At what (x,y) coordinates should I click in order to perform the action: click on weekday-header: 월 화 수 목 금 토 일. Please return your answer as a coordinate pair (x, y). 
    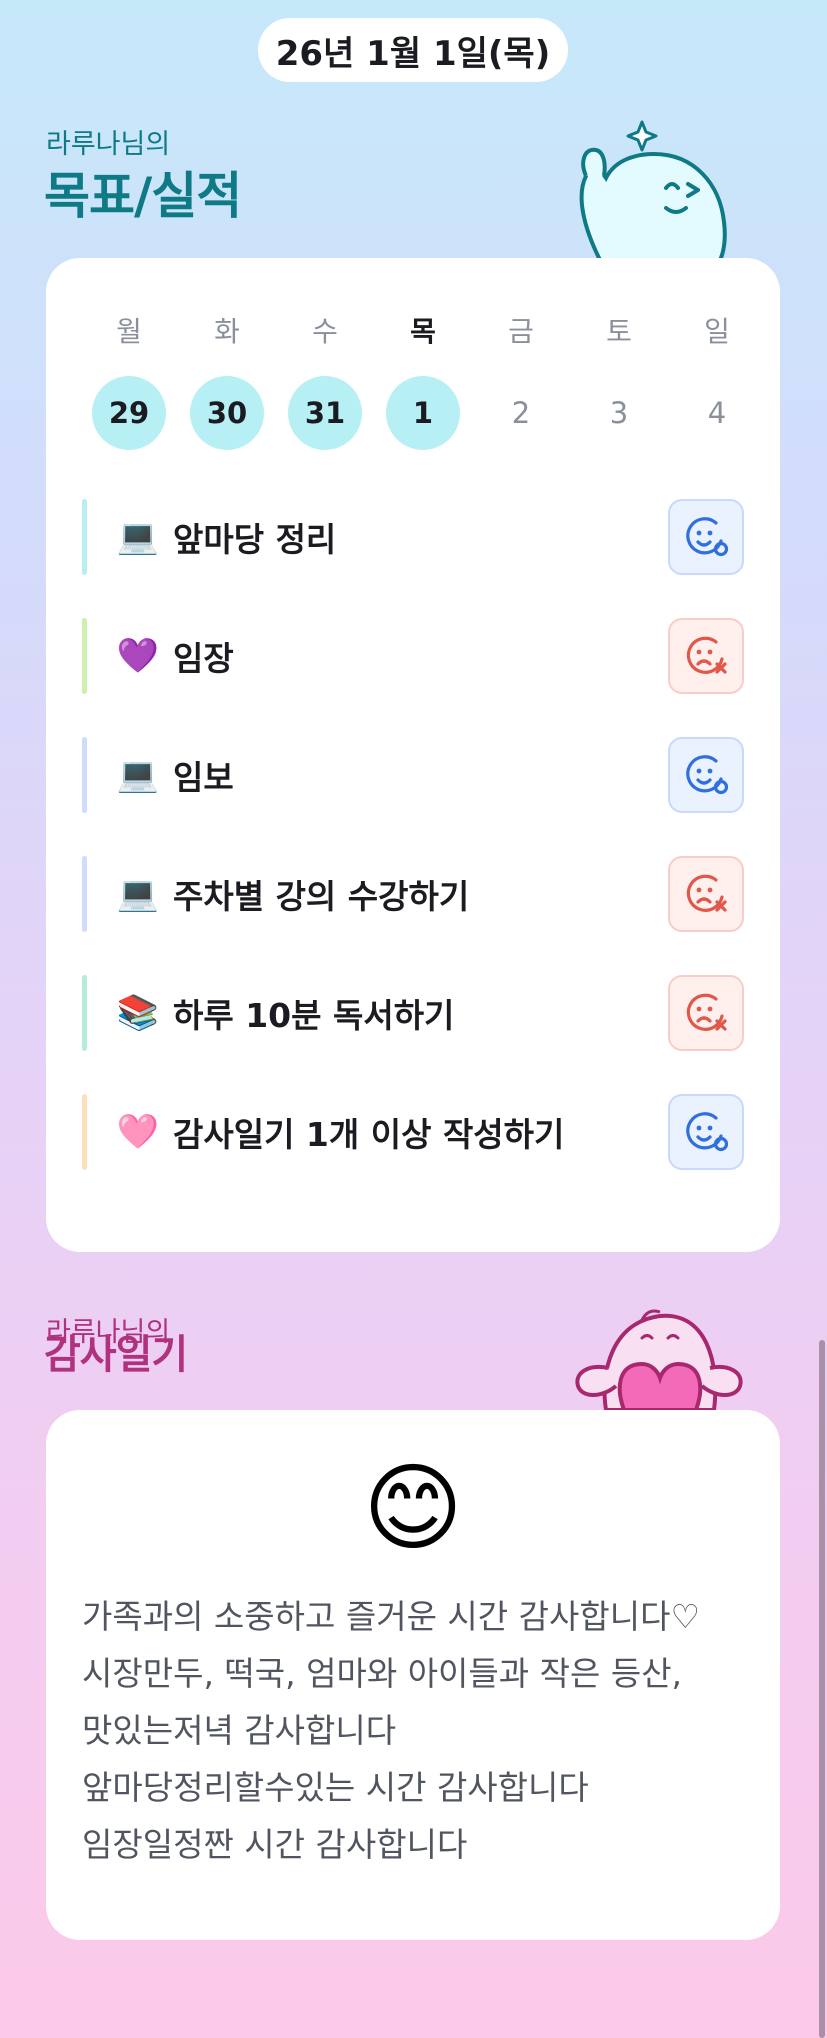
    Looking at the image, I should click on (423, 330).